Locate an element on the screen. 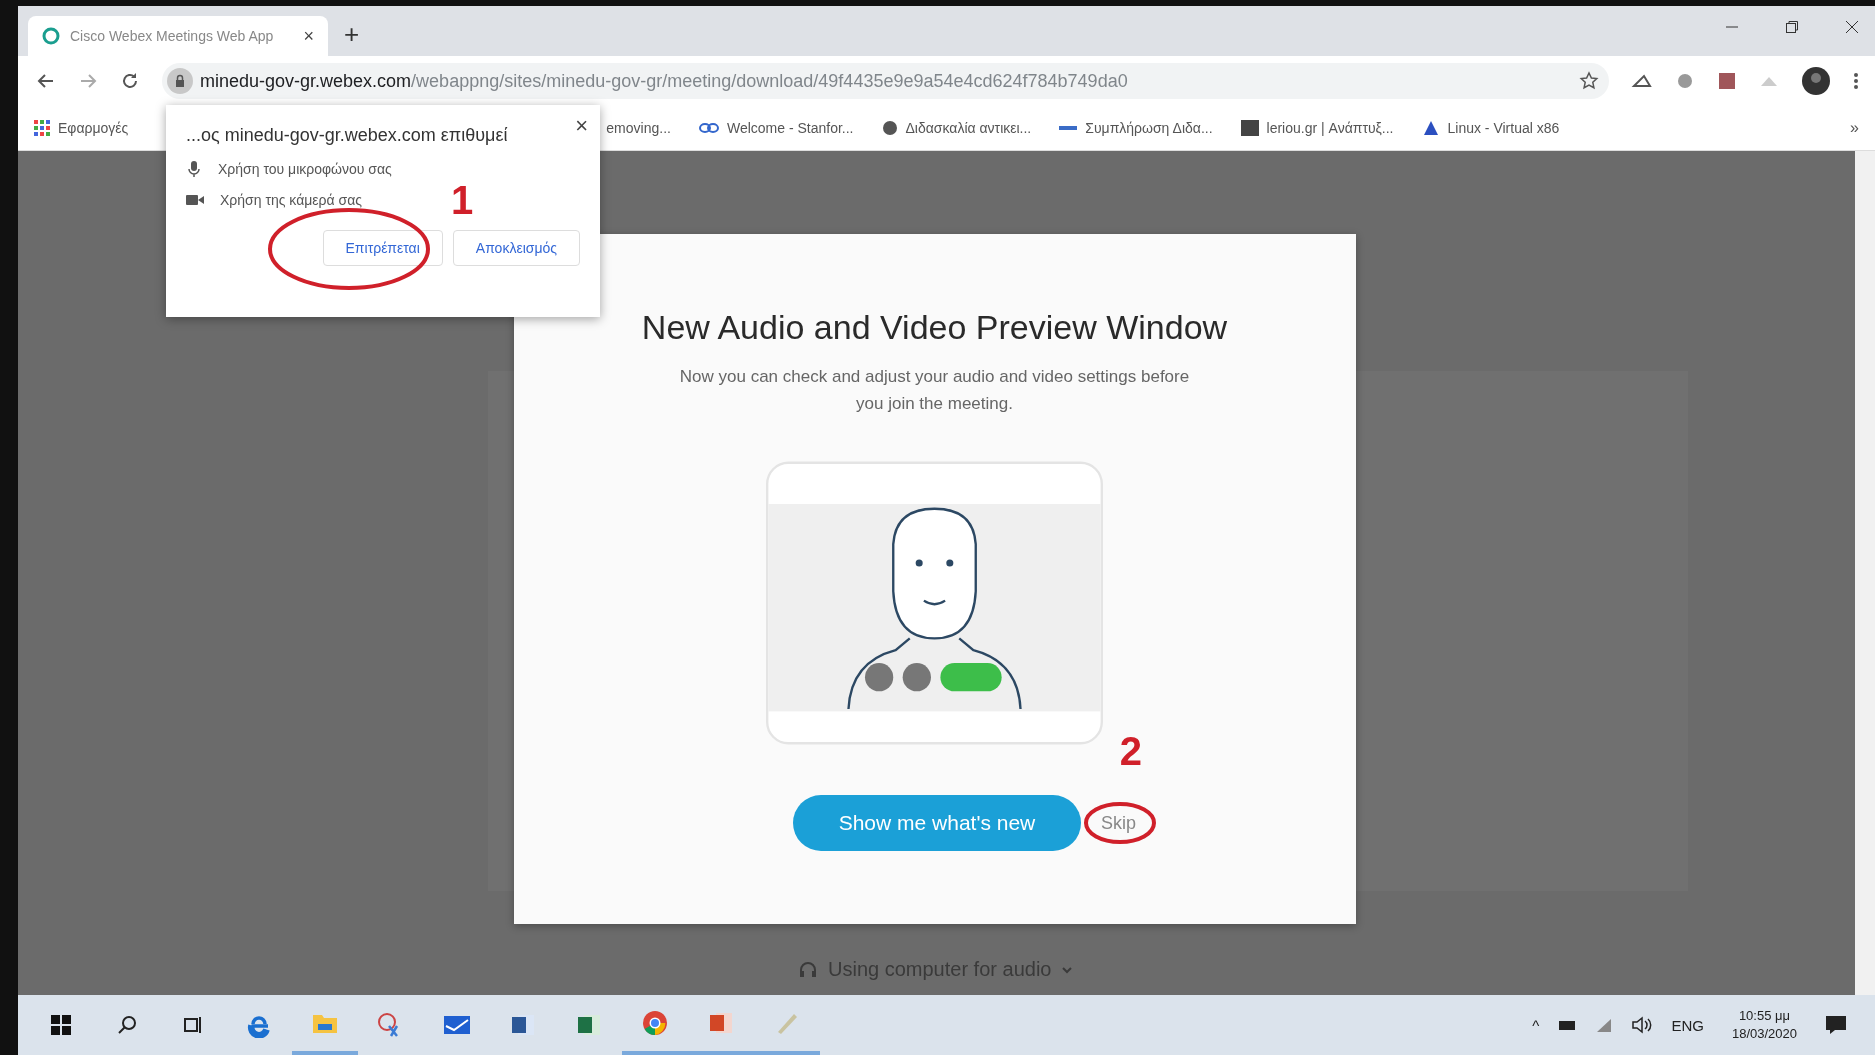 This screenshot has height=1055, width=1875. dialog-title: New Audio and Video Preview Window is located at coordinates (934, 327).